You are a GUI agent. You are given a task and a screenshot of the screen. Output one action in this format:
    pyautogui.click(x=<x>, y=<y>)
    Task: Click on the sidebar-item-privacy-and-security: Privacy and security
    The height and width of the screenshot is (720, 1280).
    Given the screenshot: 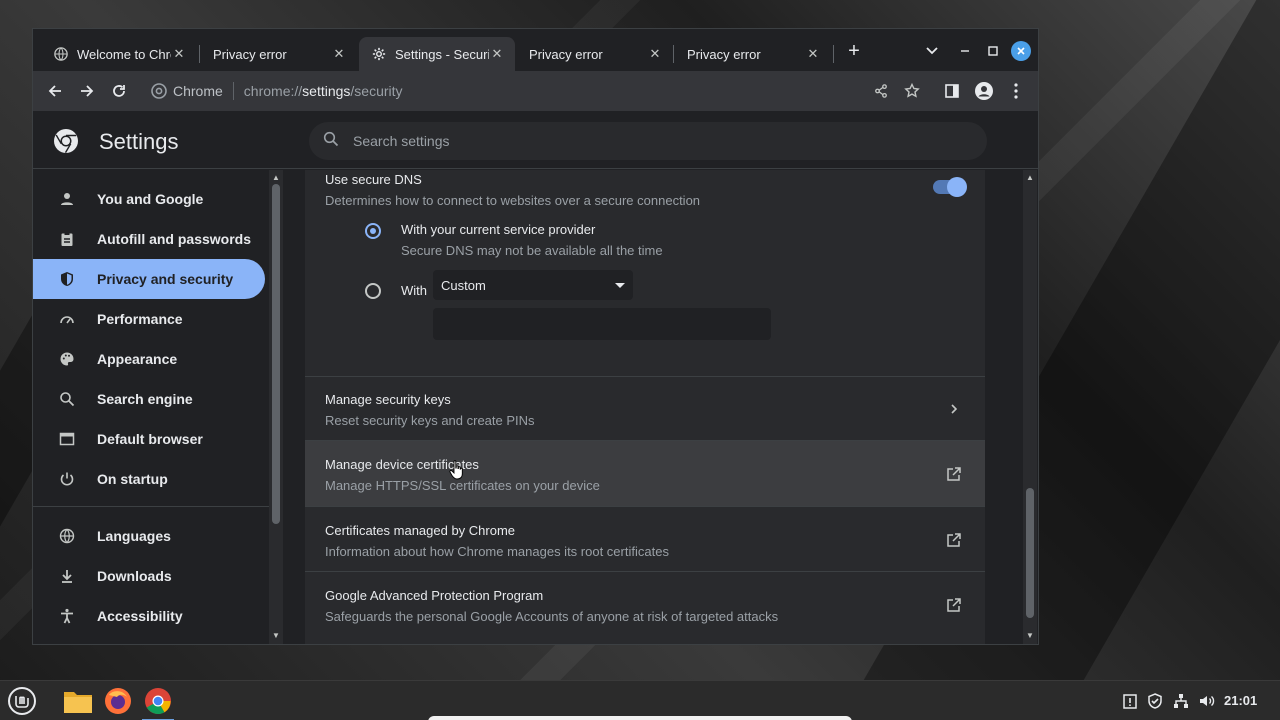 What is the action you would take?
    pyautogui.click(x=149, y=279)
    